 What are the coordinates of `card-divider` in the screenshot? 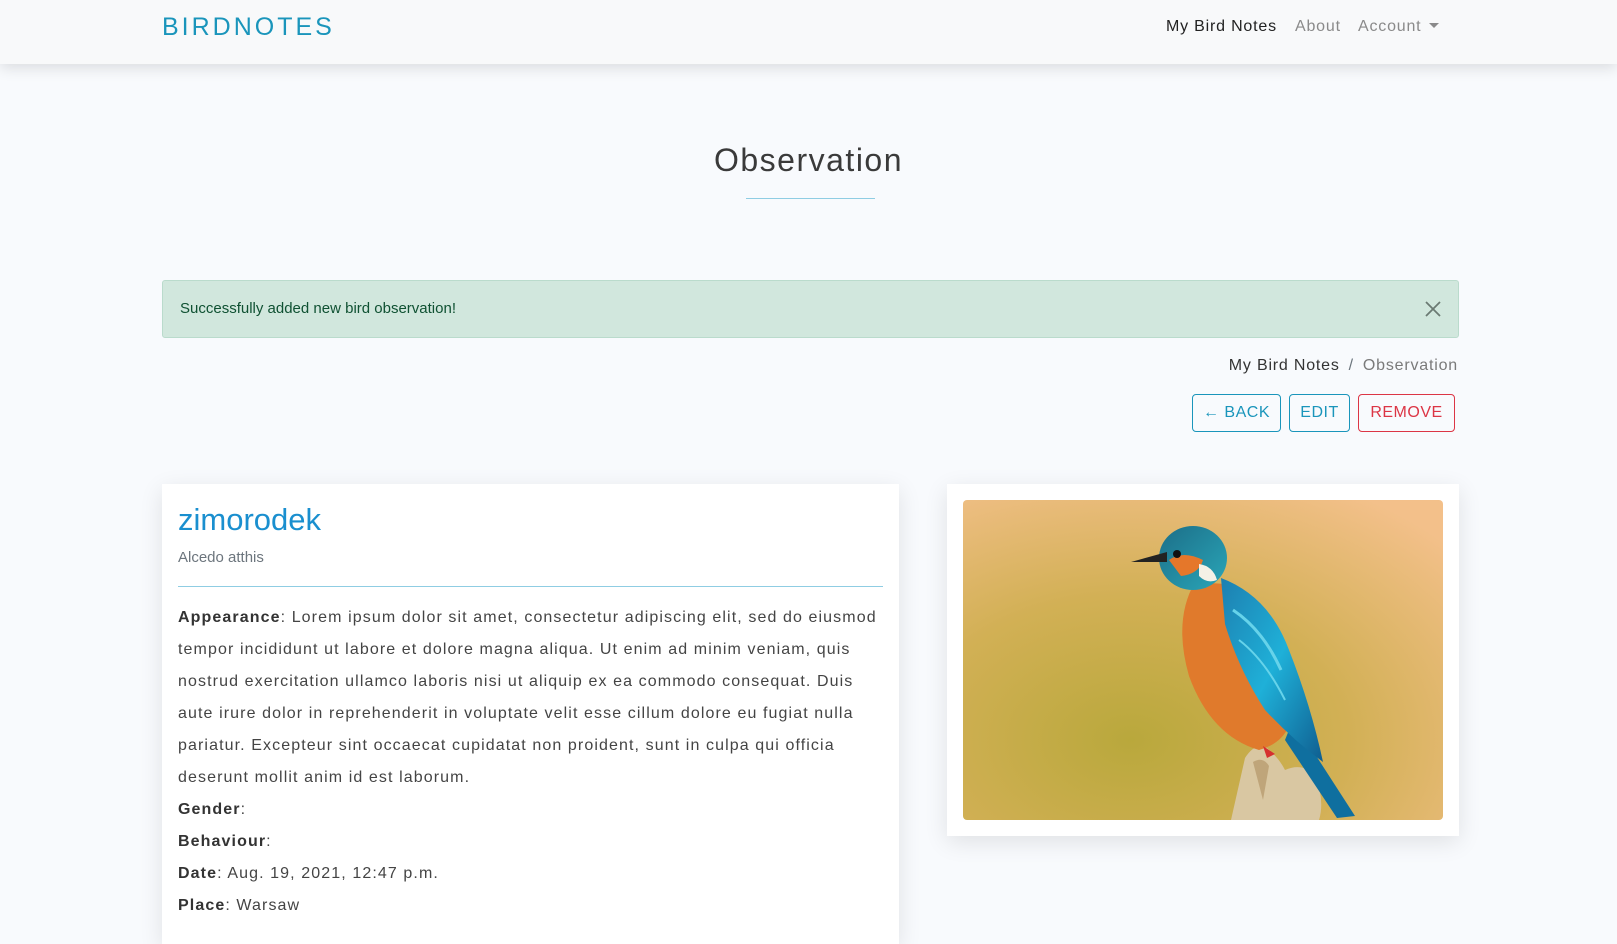 It's located at (530, 586).